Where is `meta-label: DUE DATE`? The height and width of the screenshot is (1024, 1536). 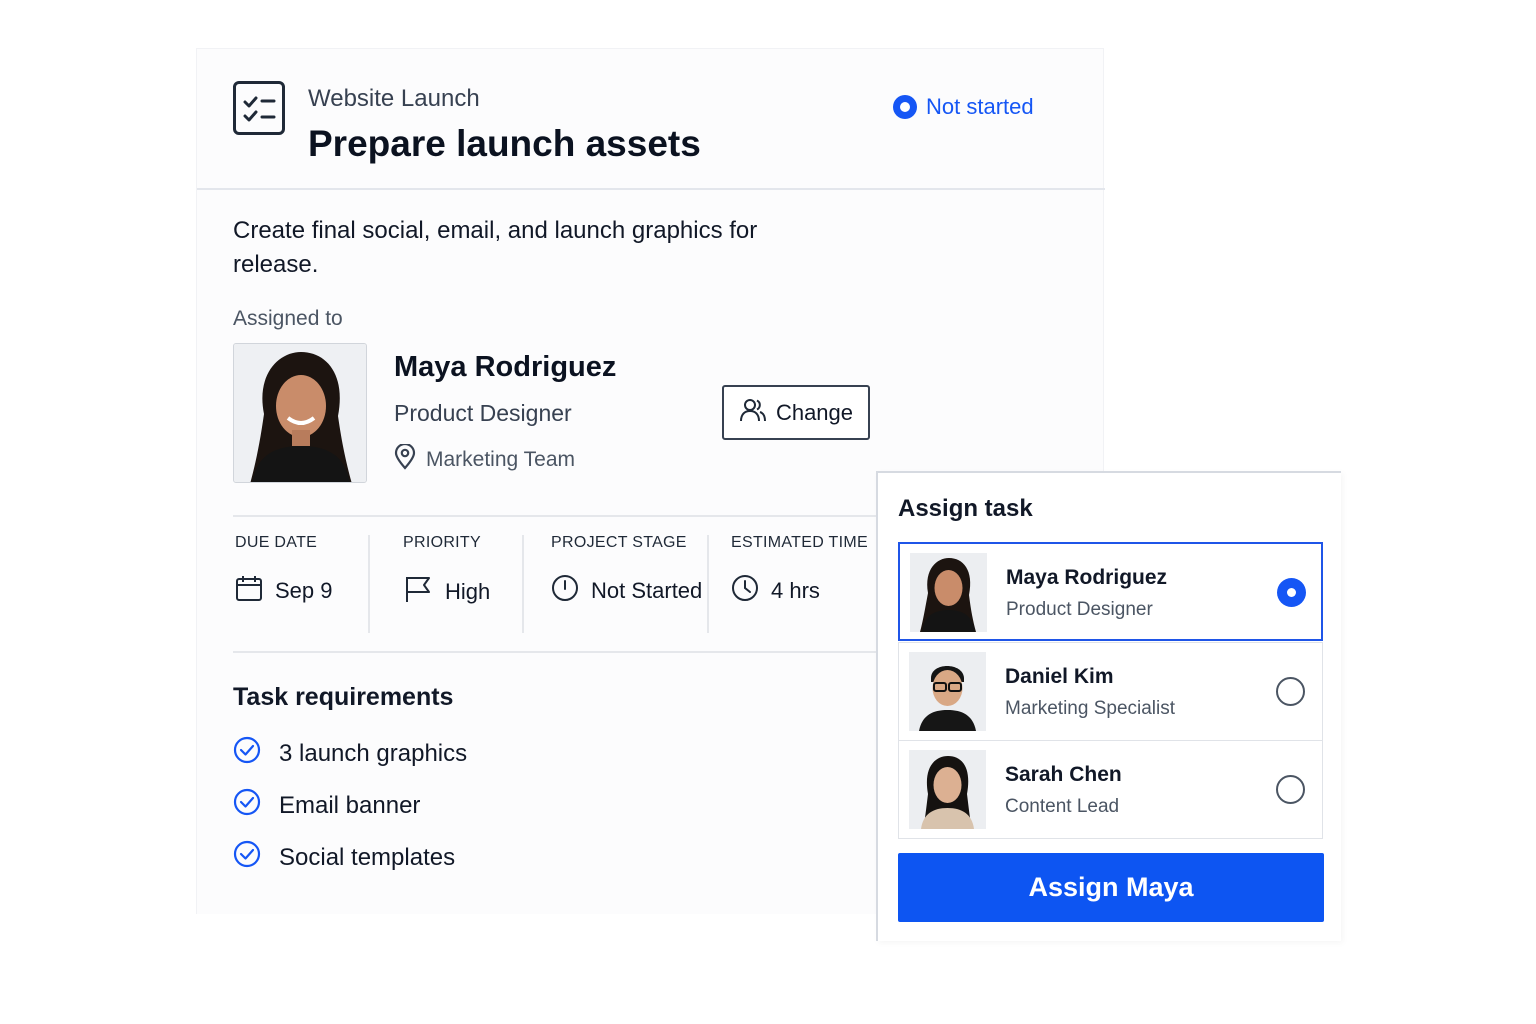 meta-label: DUE DATE is located at coordinates (276, 542).